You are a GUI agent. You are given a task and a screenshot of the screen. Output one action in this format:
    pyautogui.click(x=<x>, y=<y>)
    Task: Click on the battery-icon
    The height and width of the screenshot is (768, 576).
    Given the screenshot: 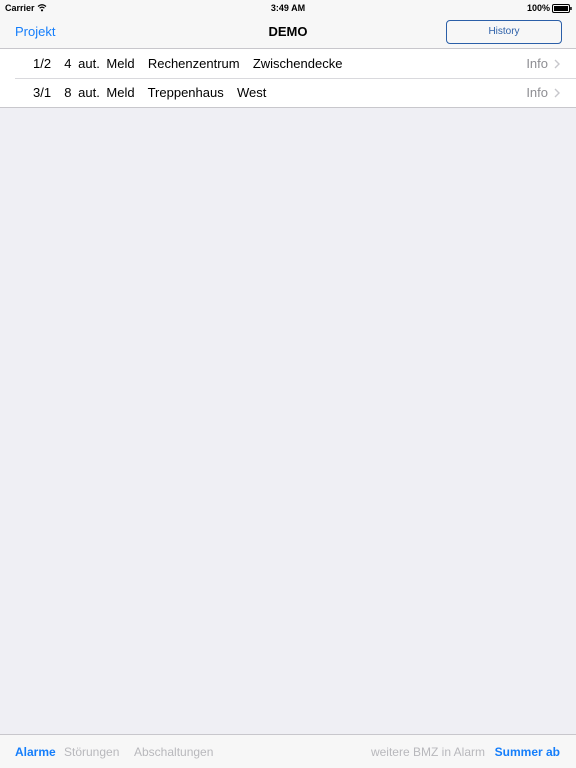 What is the action you would take?
    pyautogui.click(x=562, y=8)
    